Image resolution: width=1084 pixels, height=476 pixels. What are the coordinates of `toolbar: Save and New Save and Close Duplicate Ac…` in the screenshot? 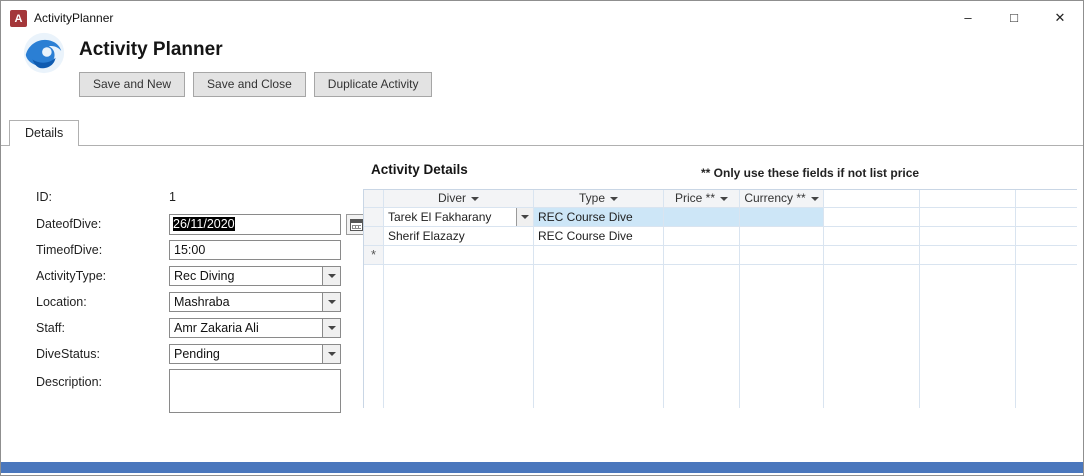 It's located at (256, 84).